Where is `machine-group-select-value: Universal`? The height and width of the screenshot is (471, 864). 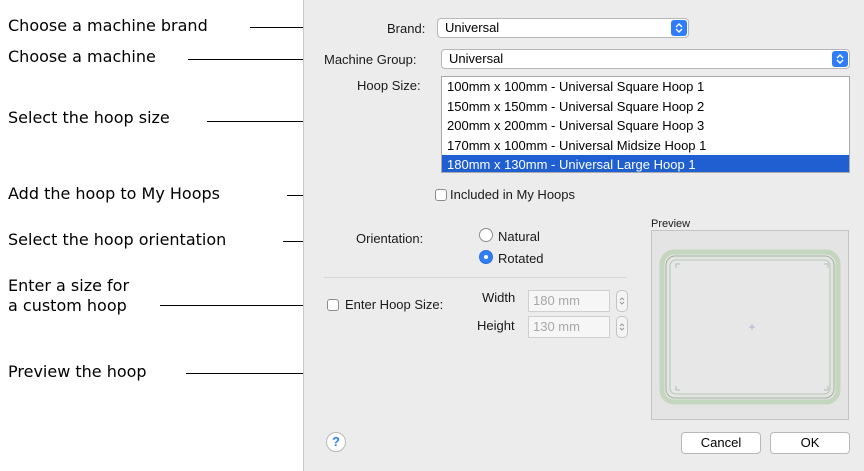
machine-group-select-value: Universal is located at coordinates (476, 58).